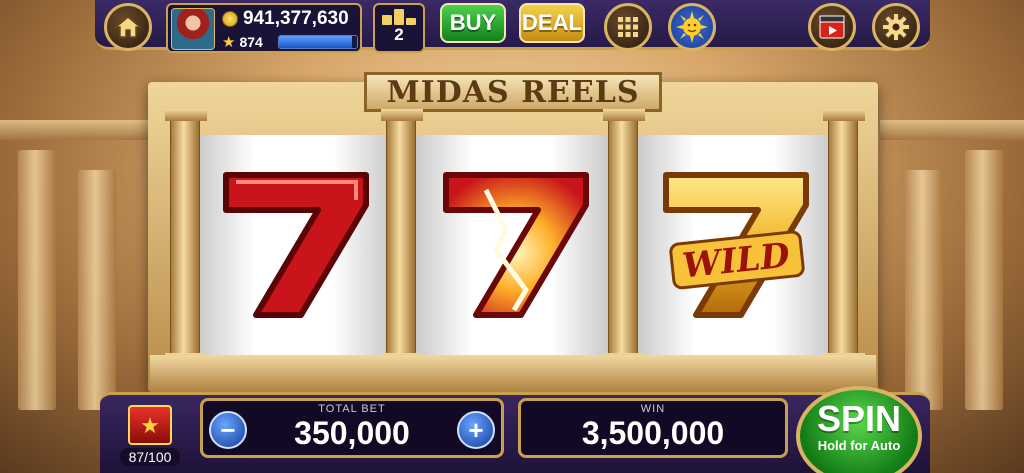 This screenshot has height=473, width=1024. What do you see at coordinates (476, 430) in the screenshot?
I see `increase-bet-button: +` at bounding box center [476, 430].